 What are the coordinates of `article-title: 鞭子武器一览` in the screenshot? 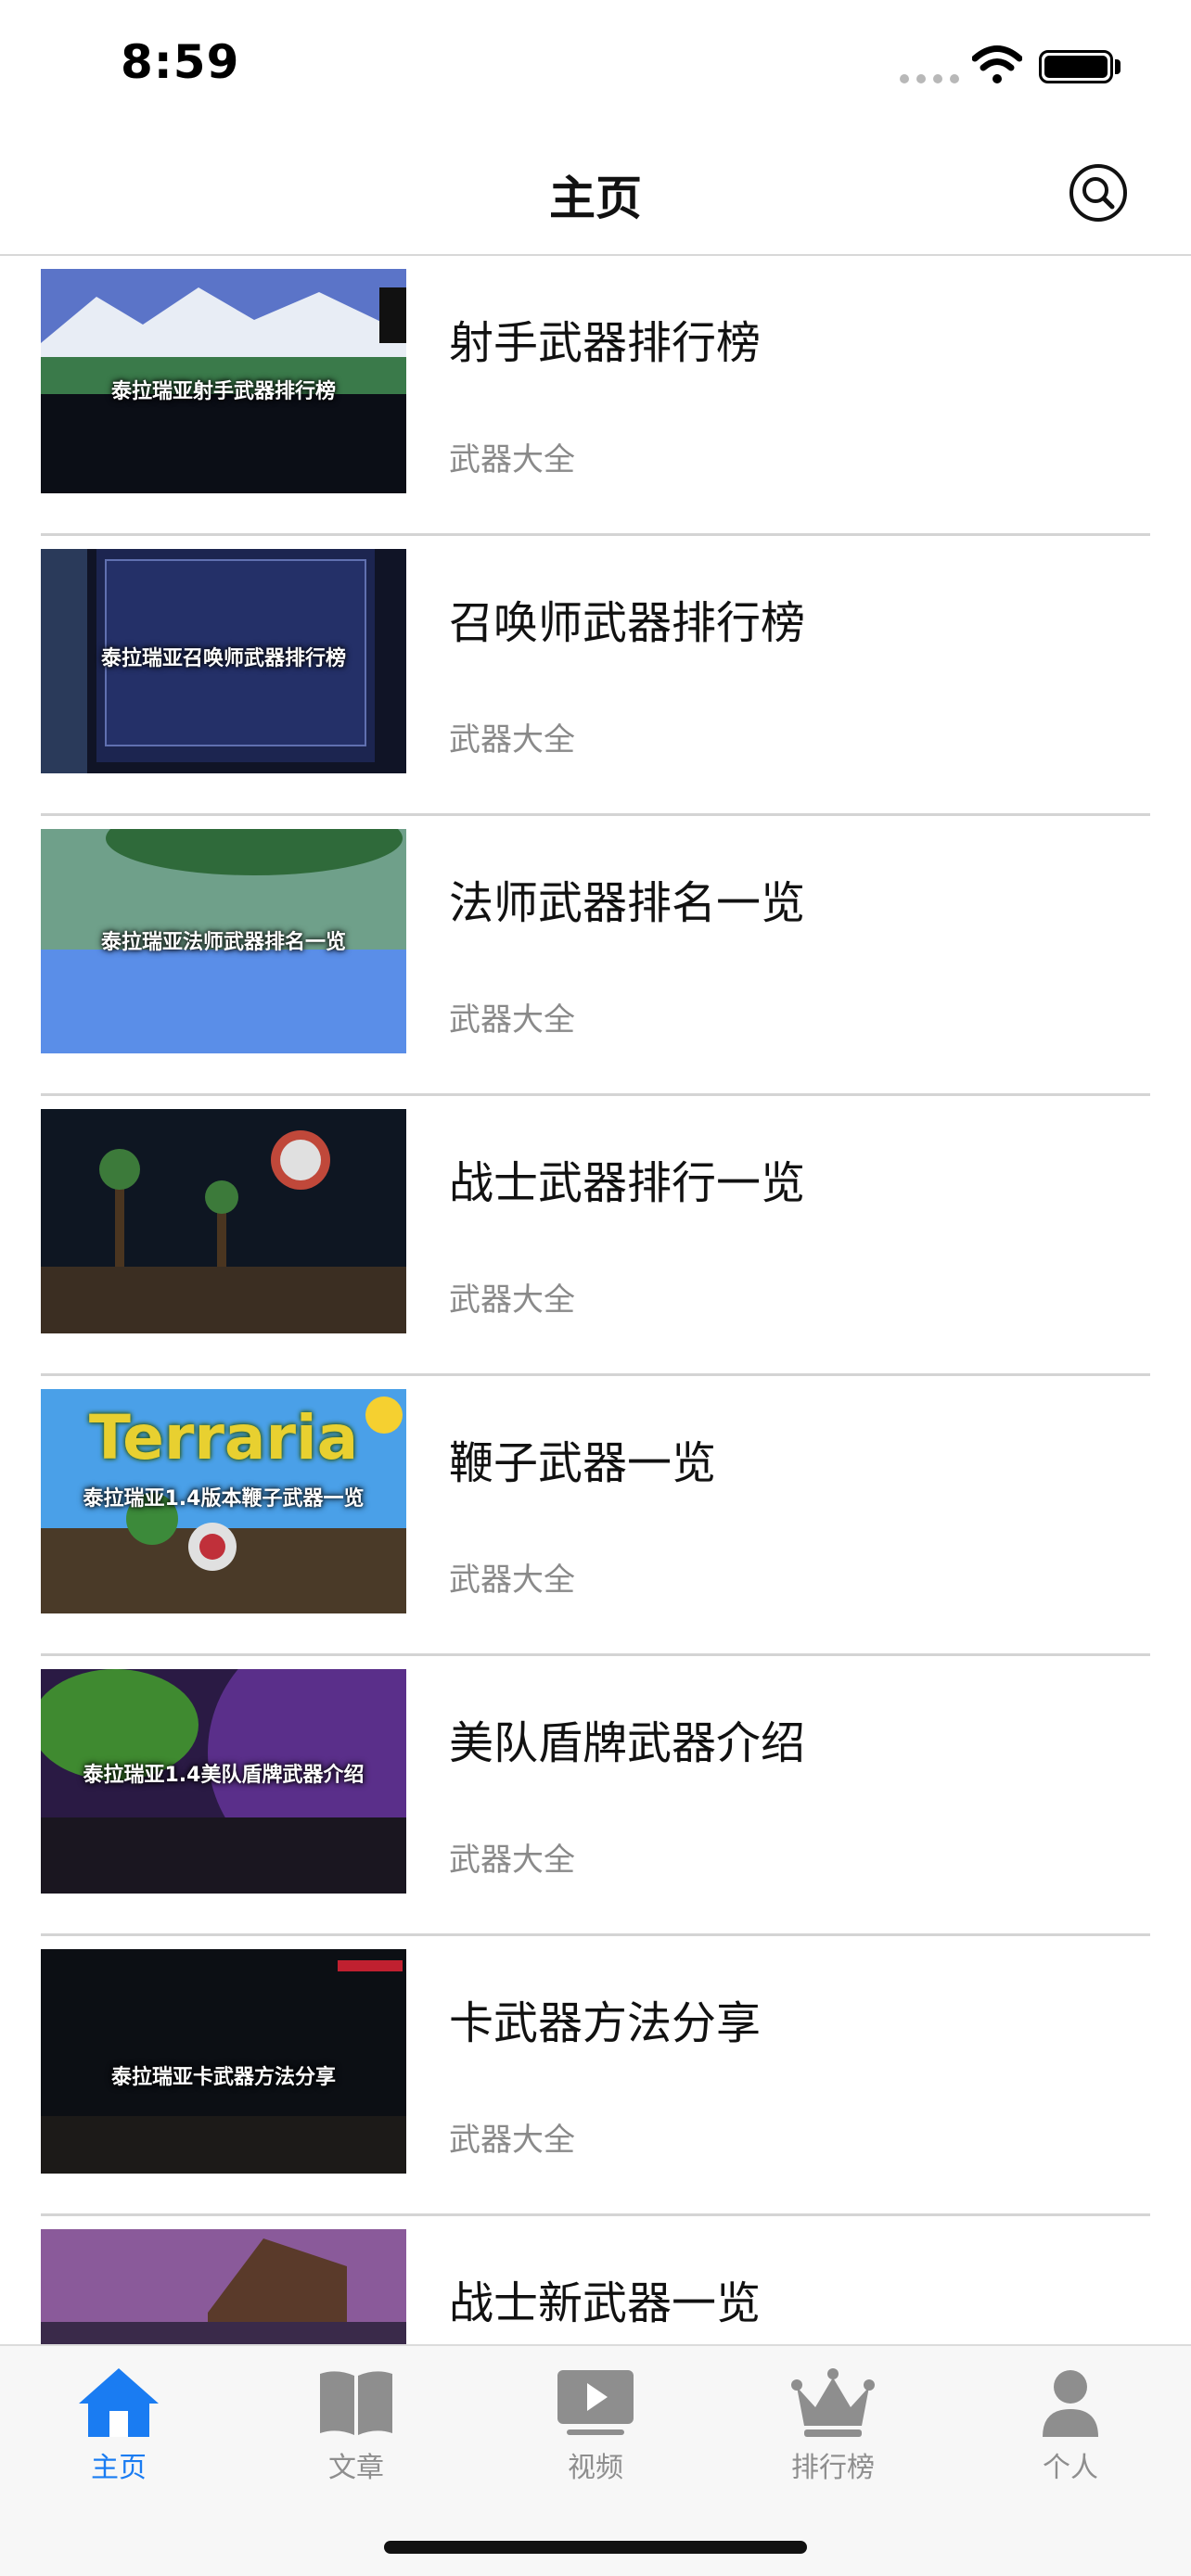 It's located at (583, 1463).